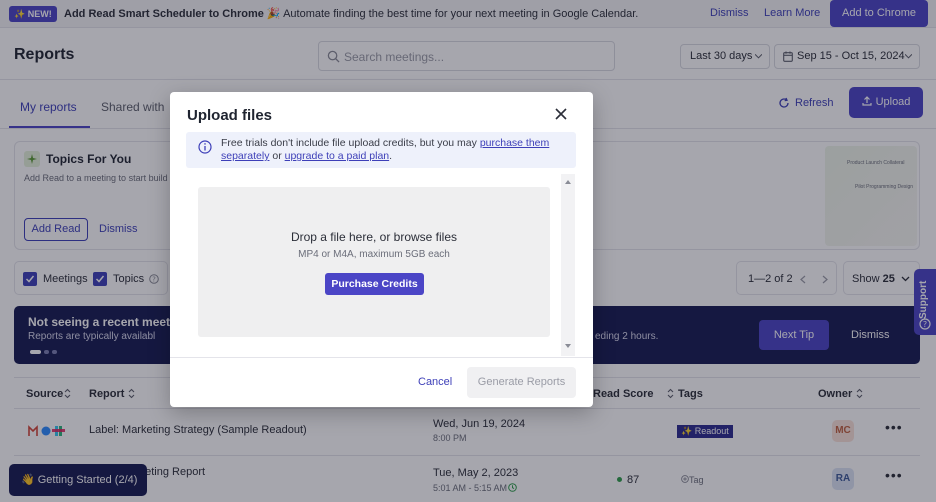  What do you see at coordinates (230, 115) in the screenshot?
I see `dialog-title: Upload files` at bounding box center [230, 115].